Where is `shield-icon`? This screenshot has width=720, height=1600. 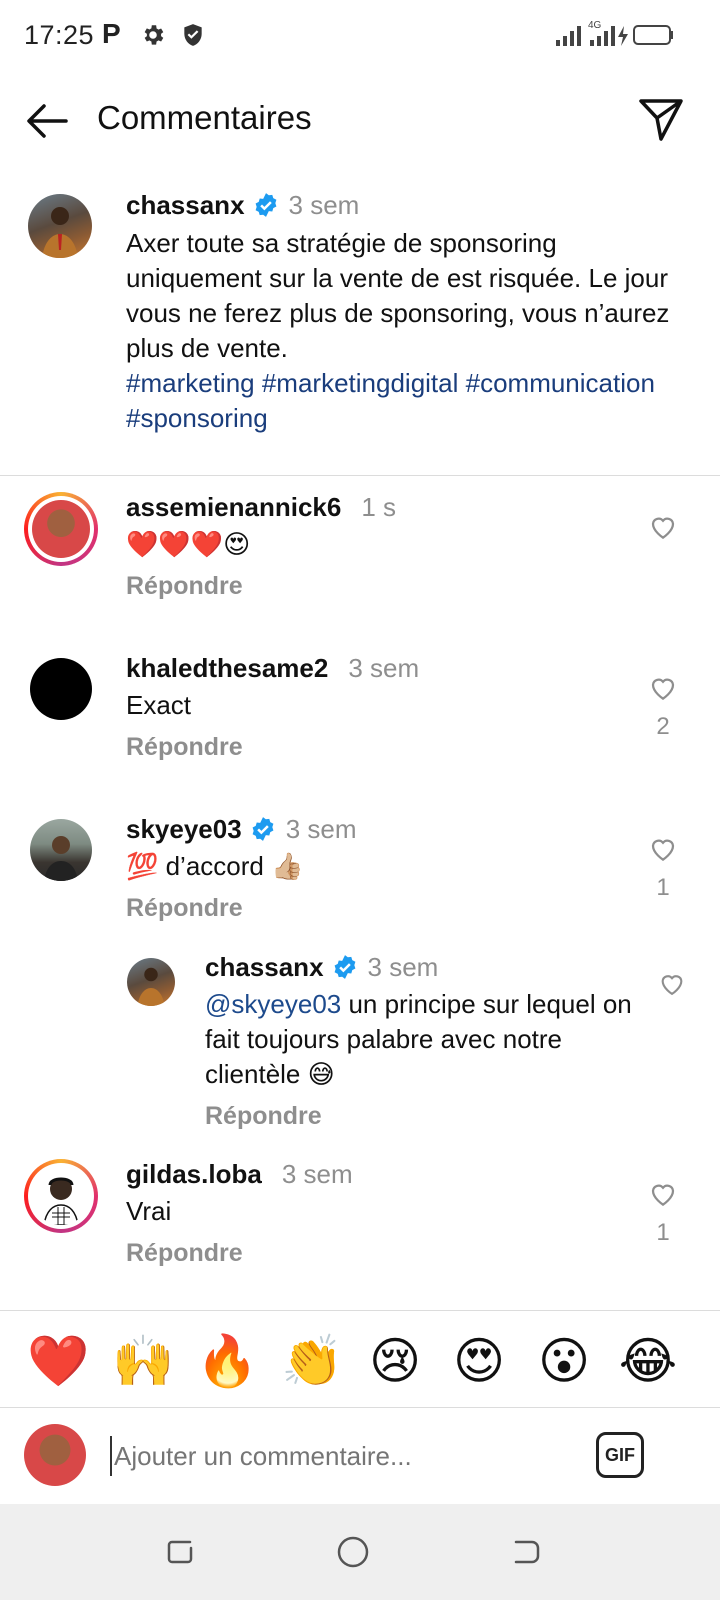
shield-icon is located at coordinates (193, 35).